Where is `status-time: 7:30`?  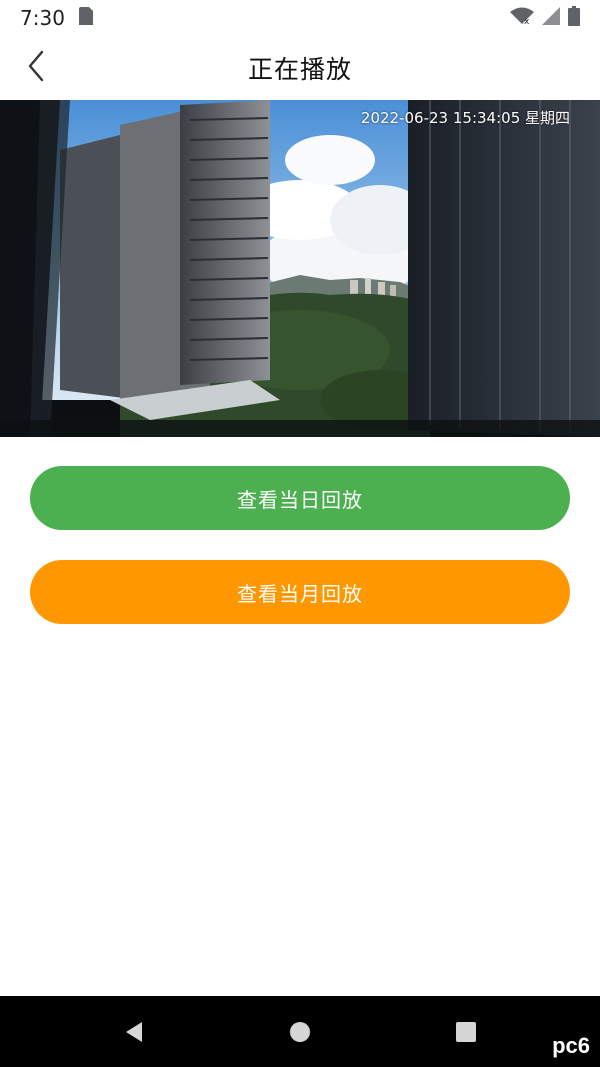
status-time: 7:30 is located at coordinates (42, 18).